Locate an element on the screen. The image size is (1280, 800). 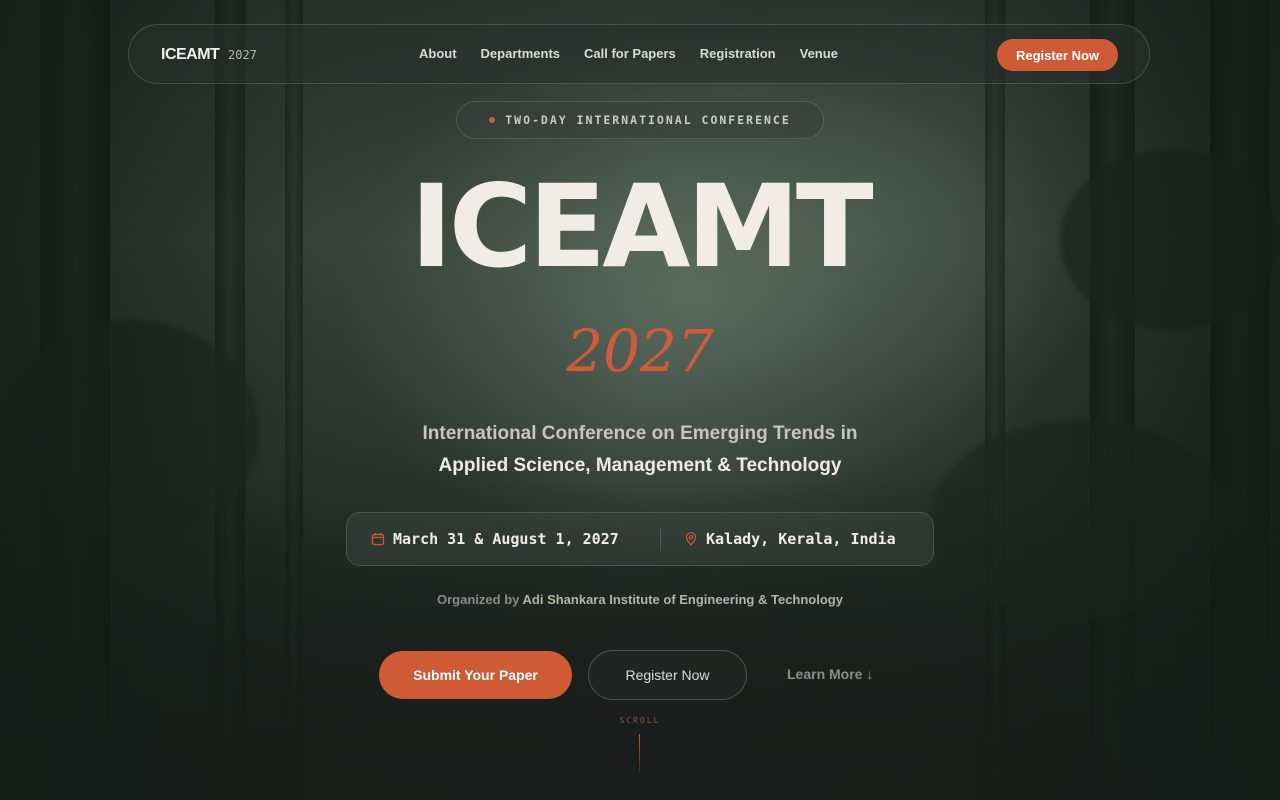
conference-badge: TWO-DAY INTERNATIONAL CONFERENCE is located at coordinates (640, 120).